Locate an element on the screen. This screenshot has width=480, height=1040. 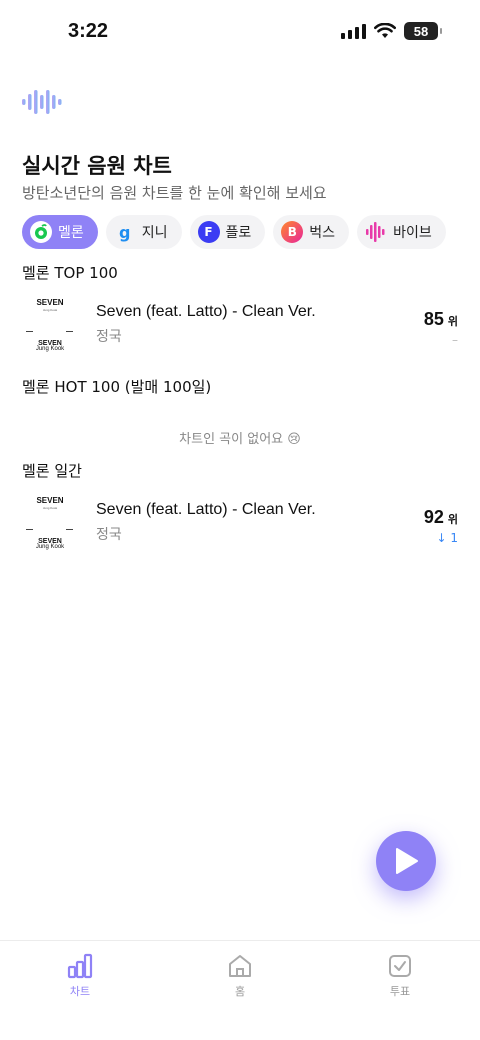
rank-change: – is located at coordinates (455, 340).